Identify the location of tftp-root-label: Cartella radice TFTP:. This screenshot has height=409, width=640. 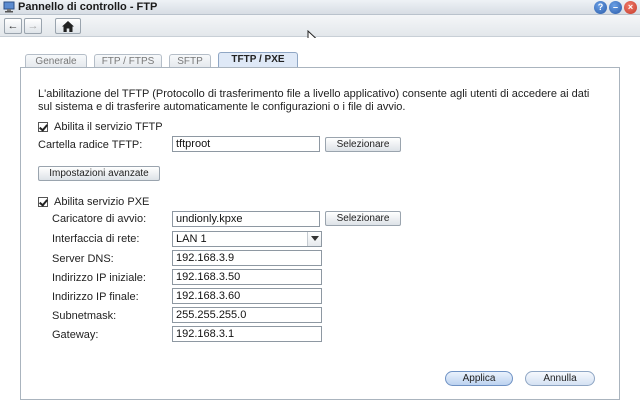
(90, 145).